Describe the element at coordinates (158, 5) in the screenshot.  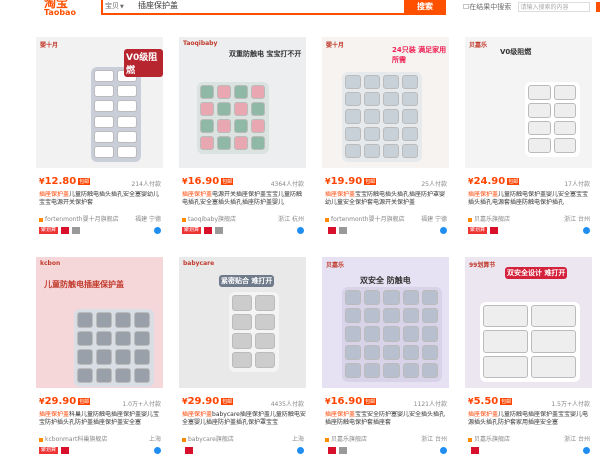
I see `search-input: 插座保护盖` at that location.